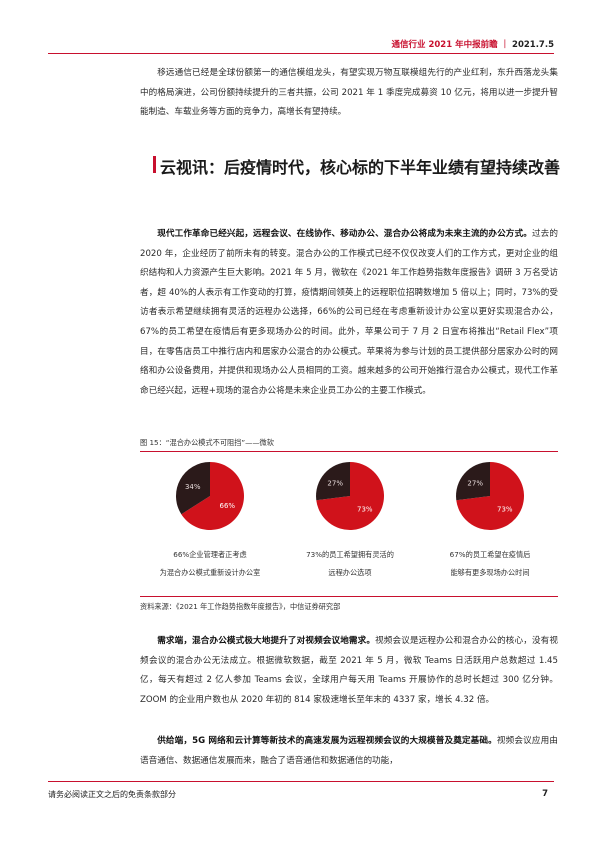 The width and height of the screenshot is (596, 842). Describe the element at coordinates (193, 487) in the screenshot. I see `pie-1-slice-2-label: 34%` at that location.